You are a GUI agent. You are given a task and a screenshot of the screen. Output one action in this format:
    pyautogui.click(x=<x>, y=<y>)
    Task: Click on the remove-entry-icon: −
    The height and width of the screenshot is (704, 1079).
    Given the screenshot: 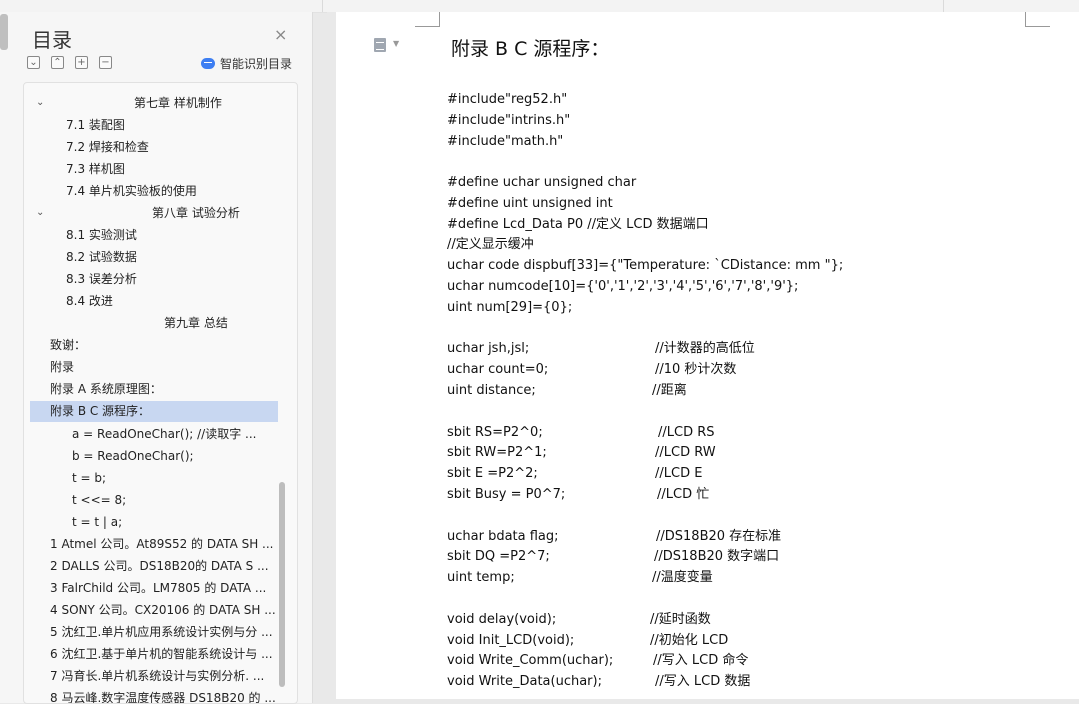 What is the action you would take?
    pyautogui.click(x=105, y=62)
    